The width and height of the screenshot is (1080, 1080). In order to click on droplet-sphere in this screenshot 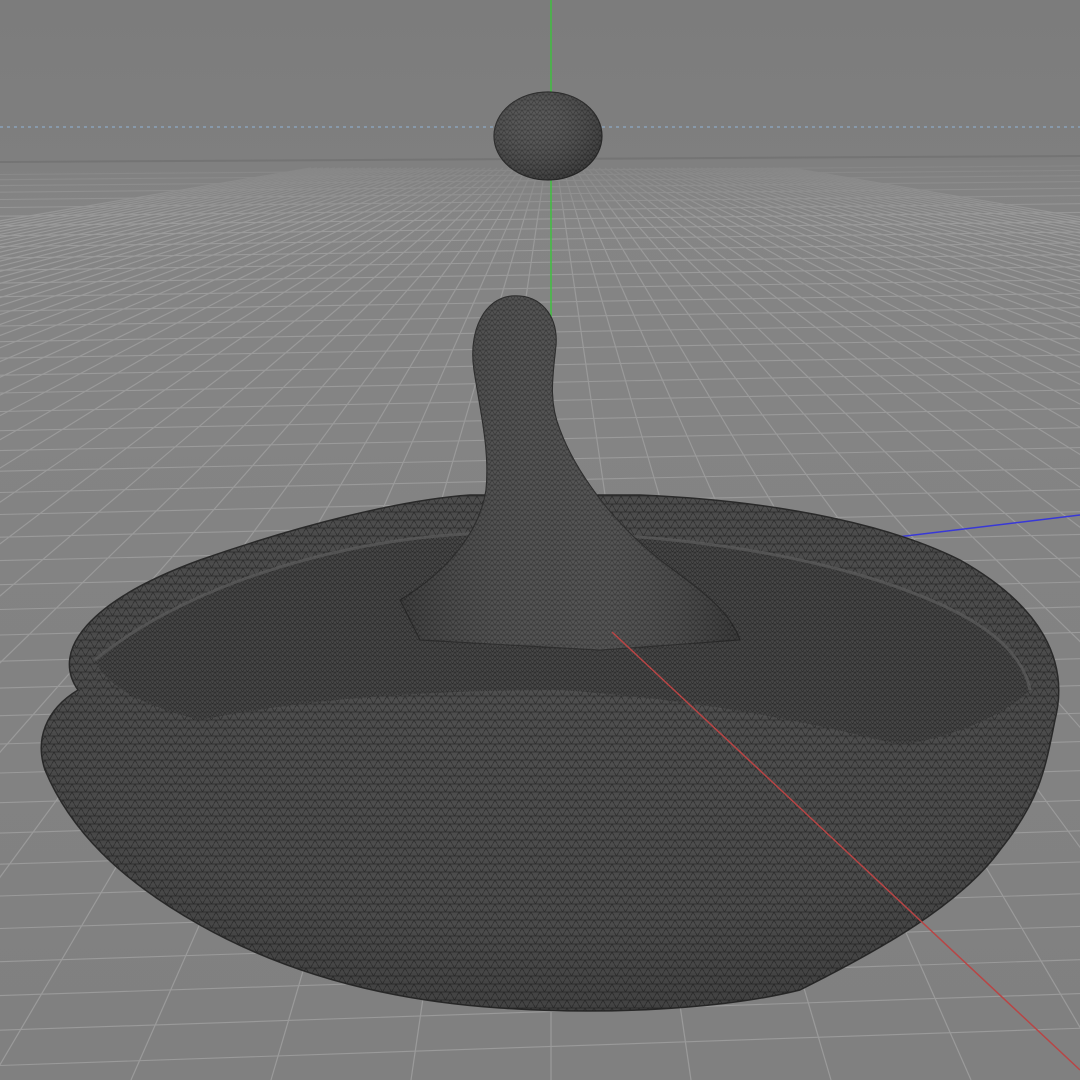, I will do `click(548, 136)`.